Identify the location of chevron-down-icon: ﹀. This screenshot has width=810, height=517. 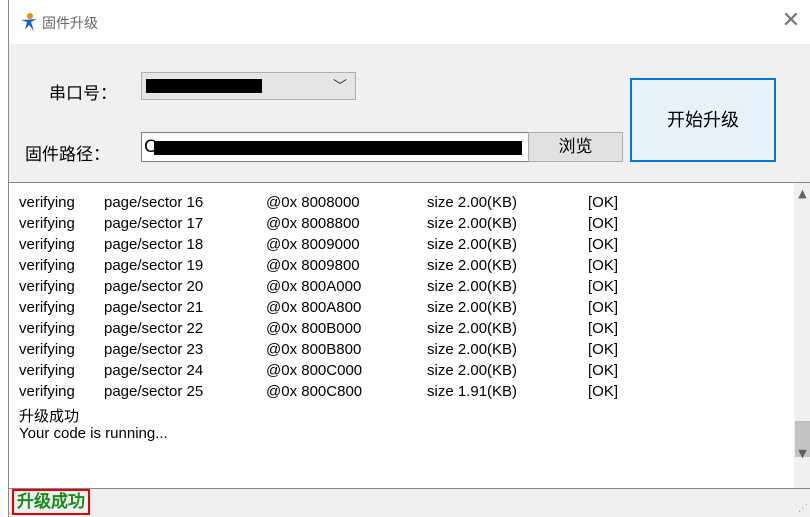
(340, 87).